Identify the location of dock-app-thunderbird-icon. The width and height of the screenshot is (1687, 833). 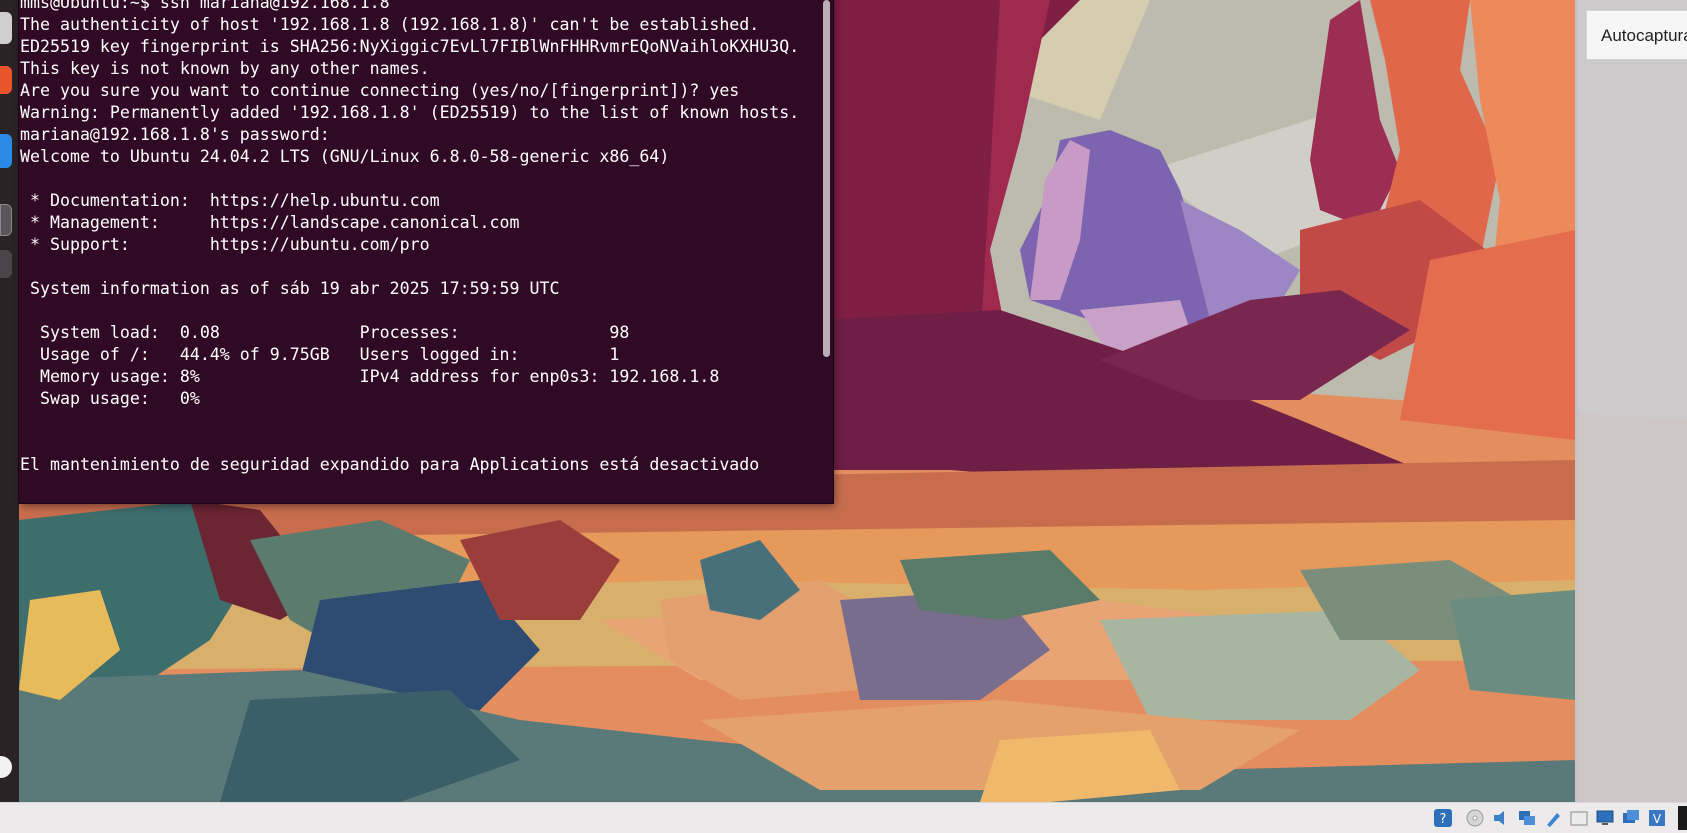
(6, 151).